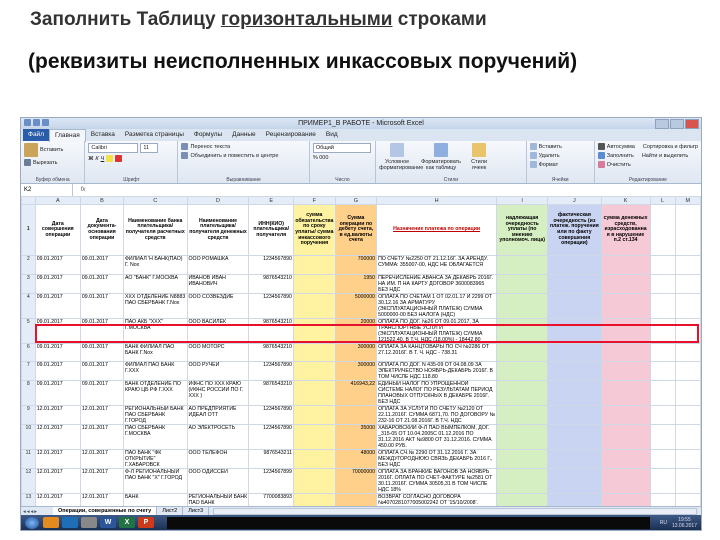 The height and width of the screenshot is (540, 720). What do you see at coordinates (677, 124) in the screenshot?
I see `maximize-icon` at bounding box center [677, 124].